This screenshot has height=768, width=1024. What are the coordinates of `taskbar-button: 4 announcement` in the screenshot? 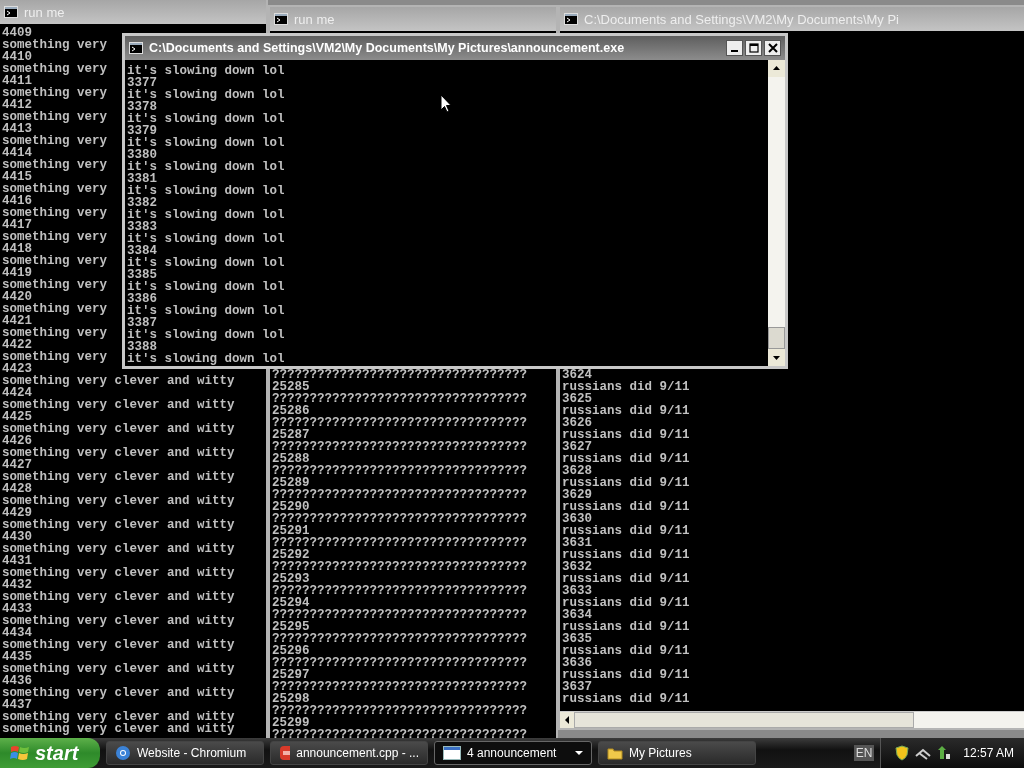 It's located at (513, 753).